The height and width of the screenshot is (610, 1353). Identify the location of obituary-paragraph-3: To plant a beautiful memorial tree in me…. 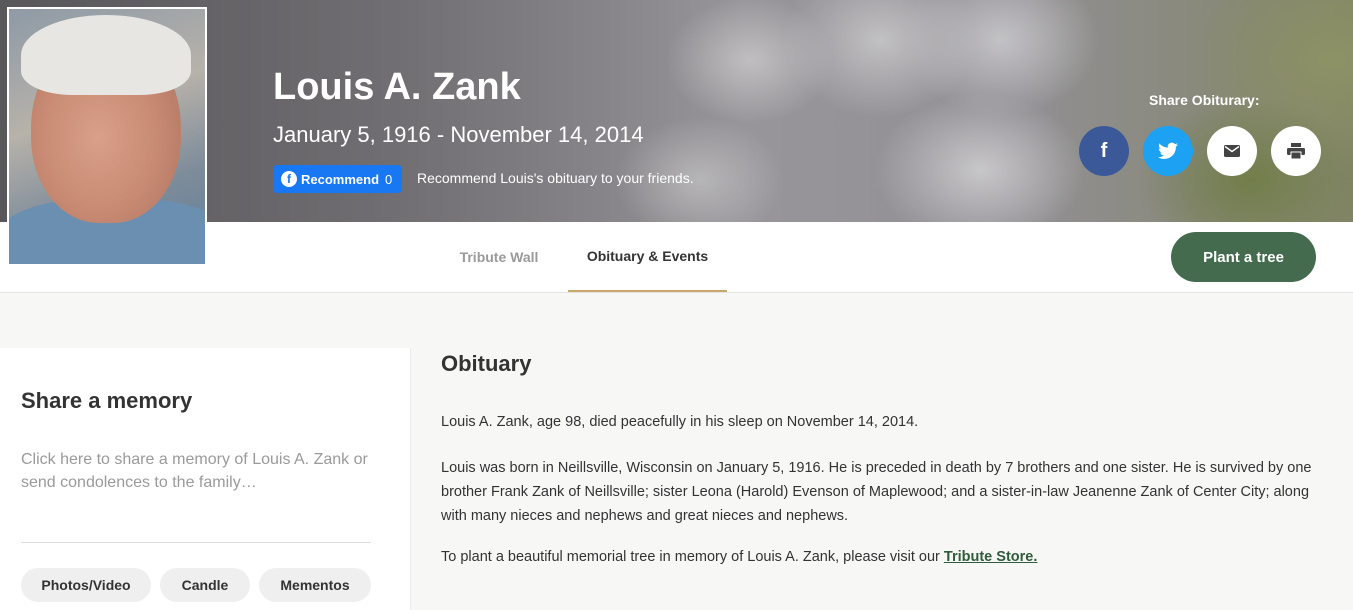
(883, 557).